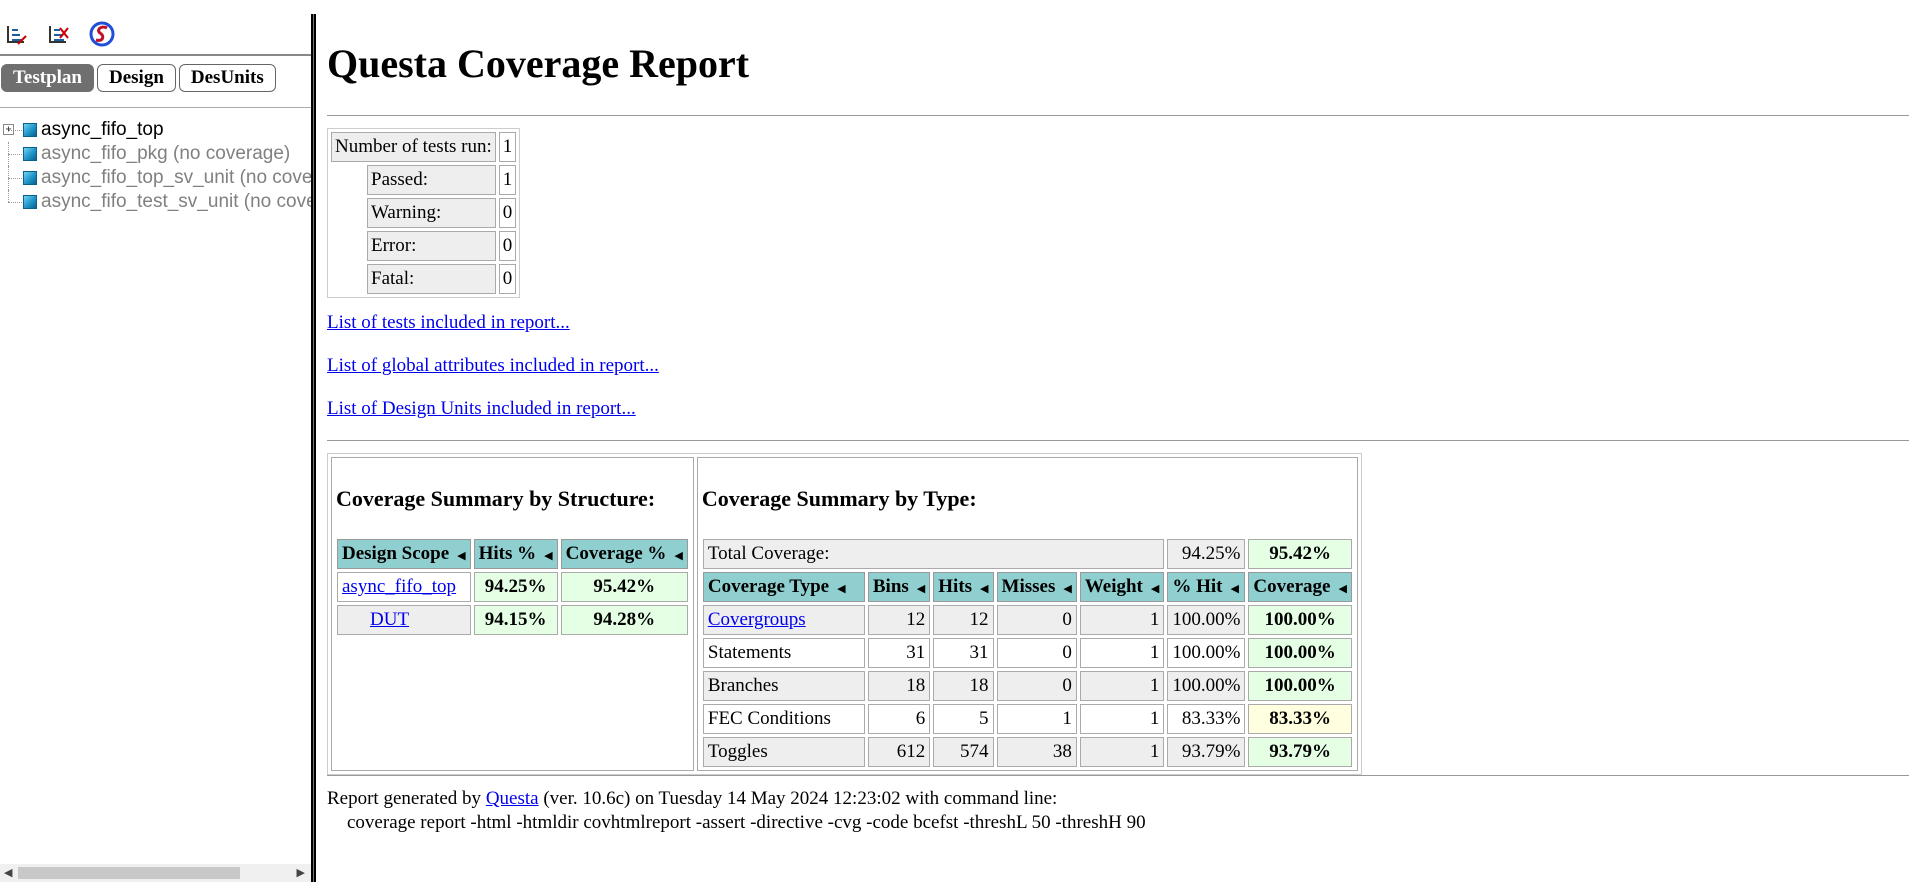 The height and width of the screenshot is (882, 1916). What do you see at coordinates (496, 498) in the screenshot?
I see `structure-heading: Coverage Summary by Structure:` at bounding box center [496, 498].